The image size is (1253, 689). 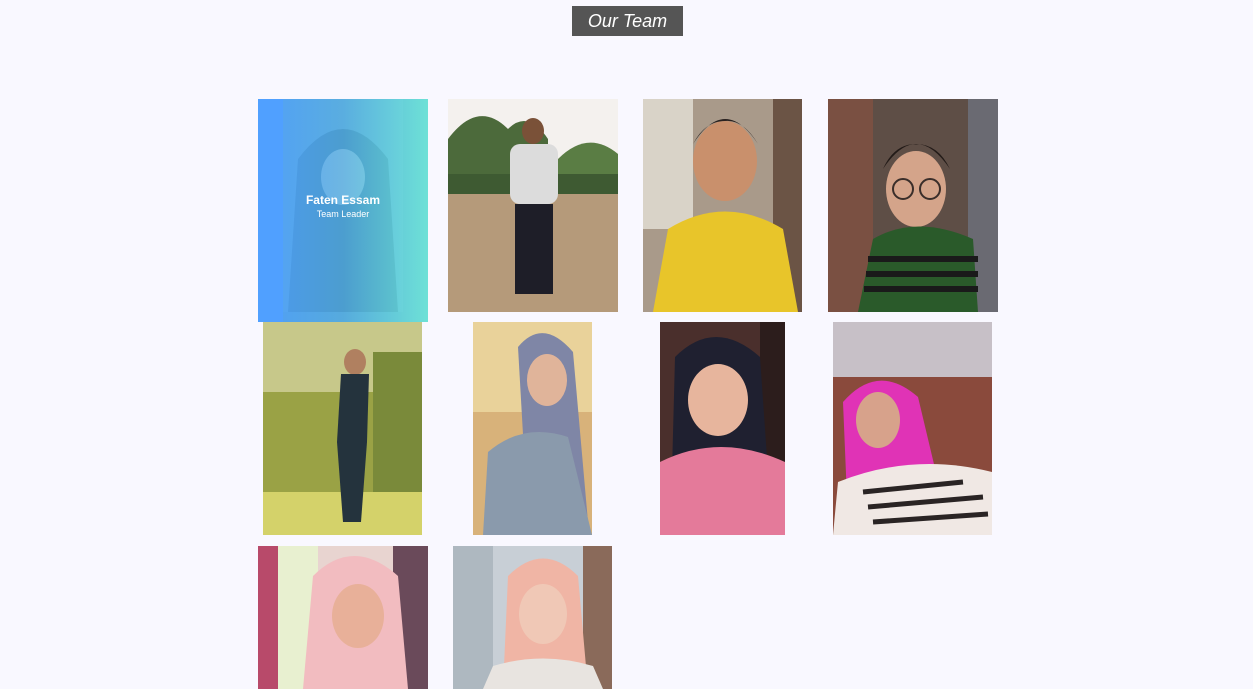 What do you see at coordinates (343, 199) in the screenshot?
I see `member-name: Faten Essam` at bounding box center [343, 199].